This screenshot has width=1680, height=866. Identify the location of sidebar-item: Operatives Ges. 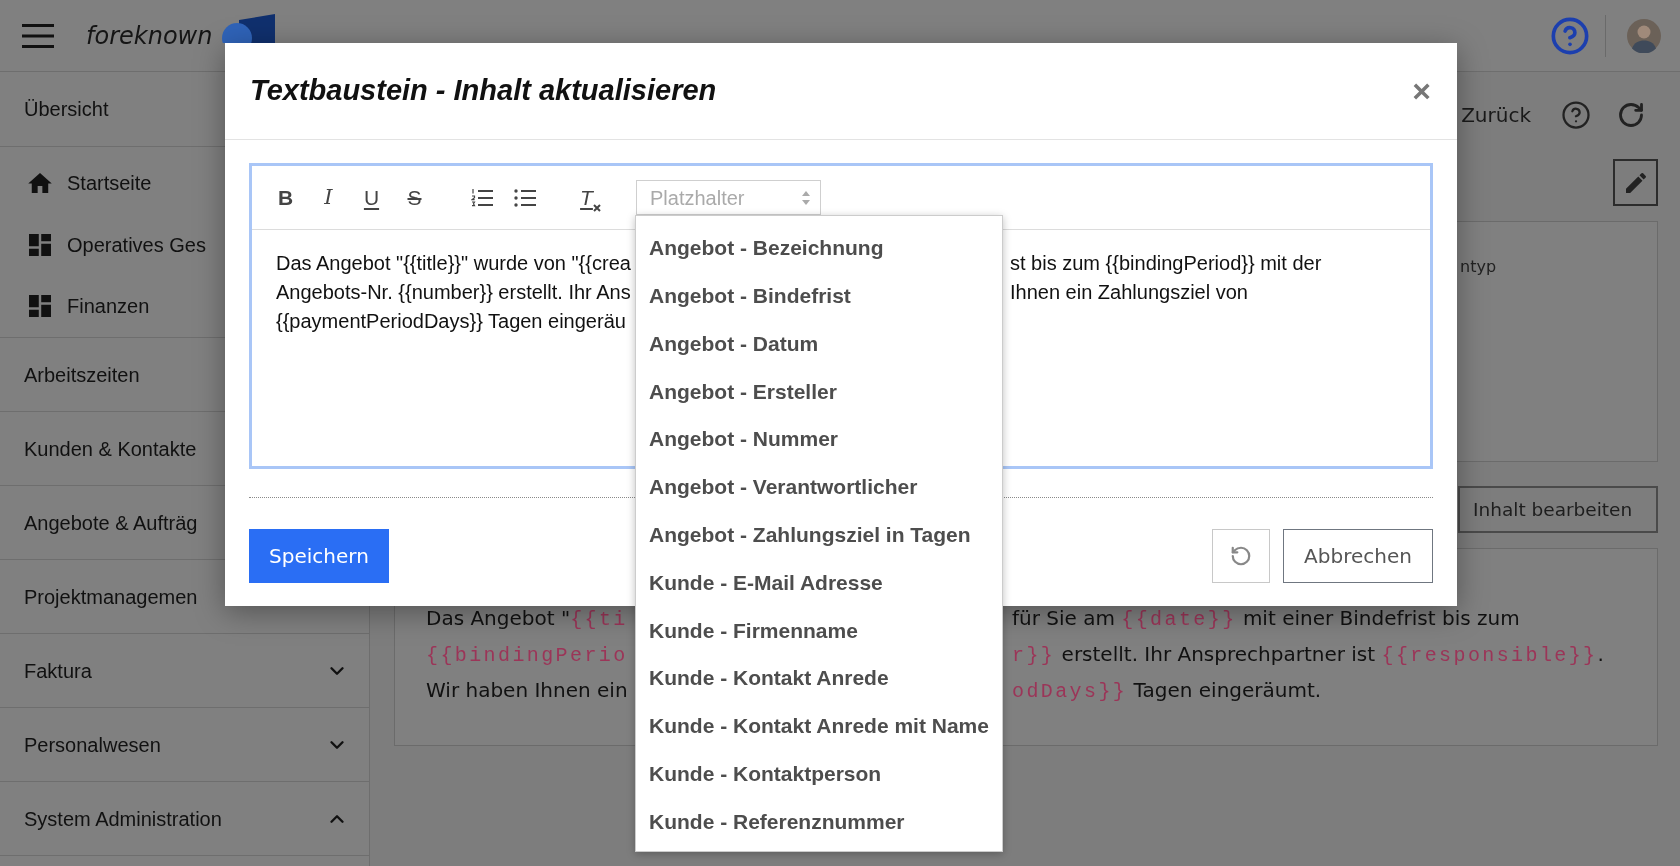
(117, 244).